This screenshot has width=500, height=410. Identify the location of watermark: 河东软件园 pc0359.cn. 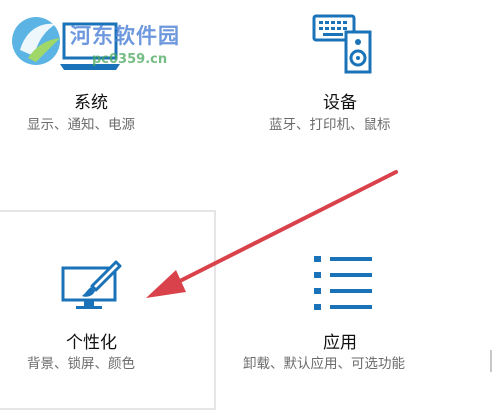
(106, 41).